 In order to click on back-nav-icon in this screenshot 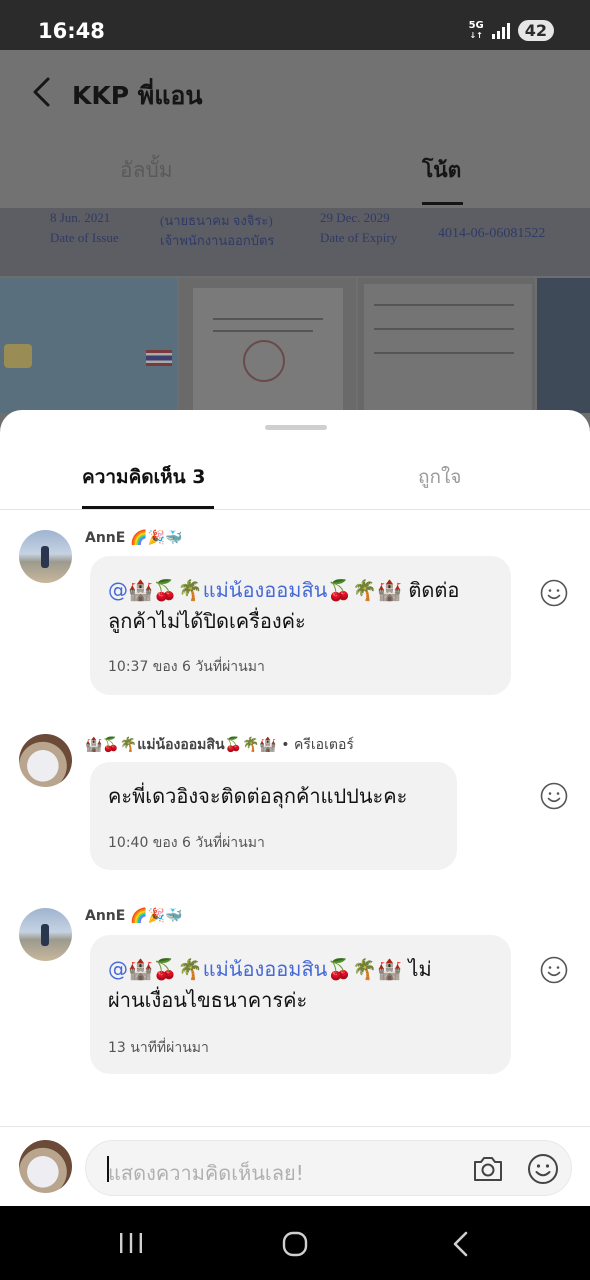, I will do `click(461, 1244)`.